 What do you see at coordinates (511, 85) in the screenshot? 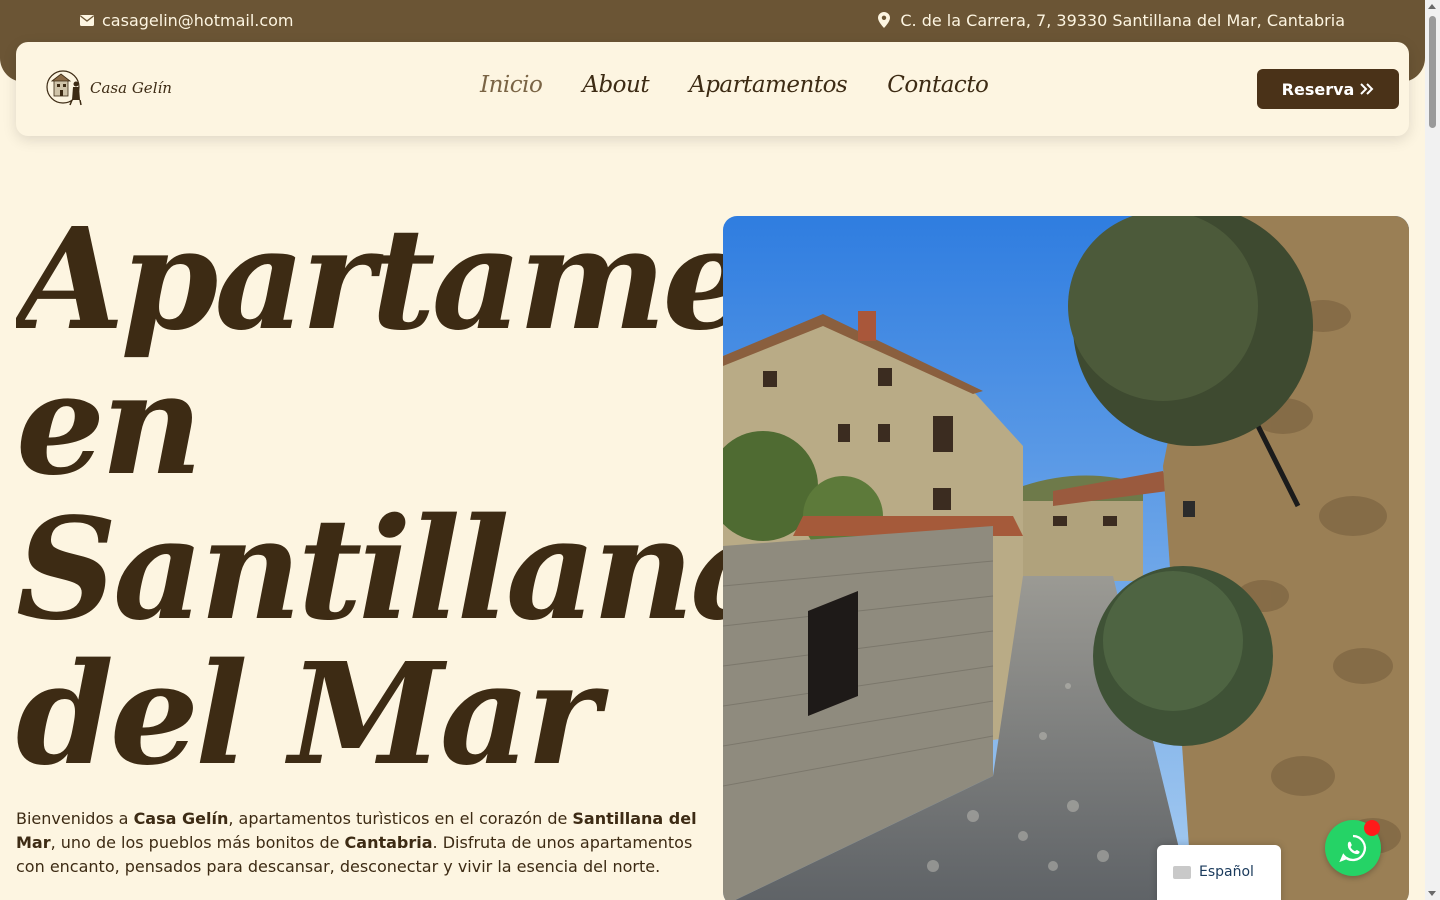
I see `nav-item-inicio: Inicio` at bounding box center [511, 85].